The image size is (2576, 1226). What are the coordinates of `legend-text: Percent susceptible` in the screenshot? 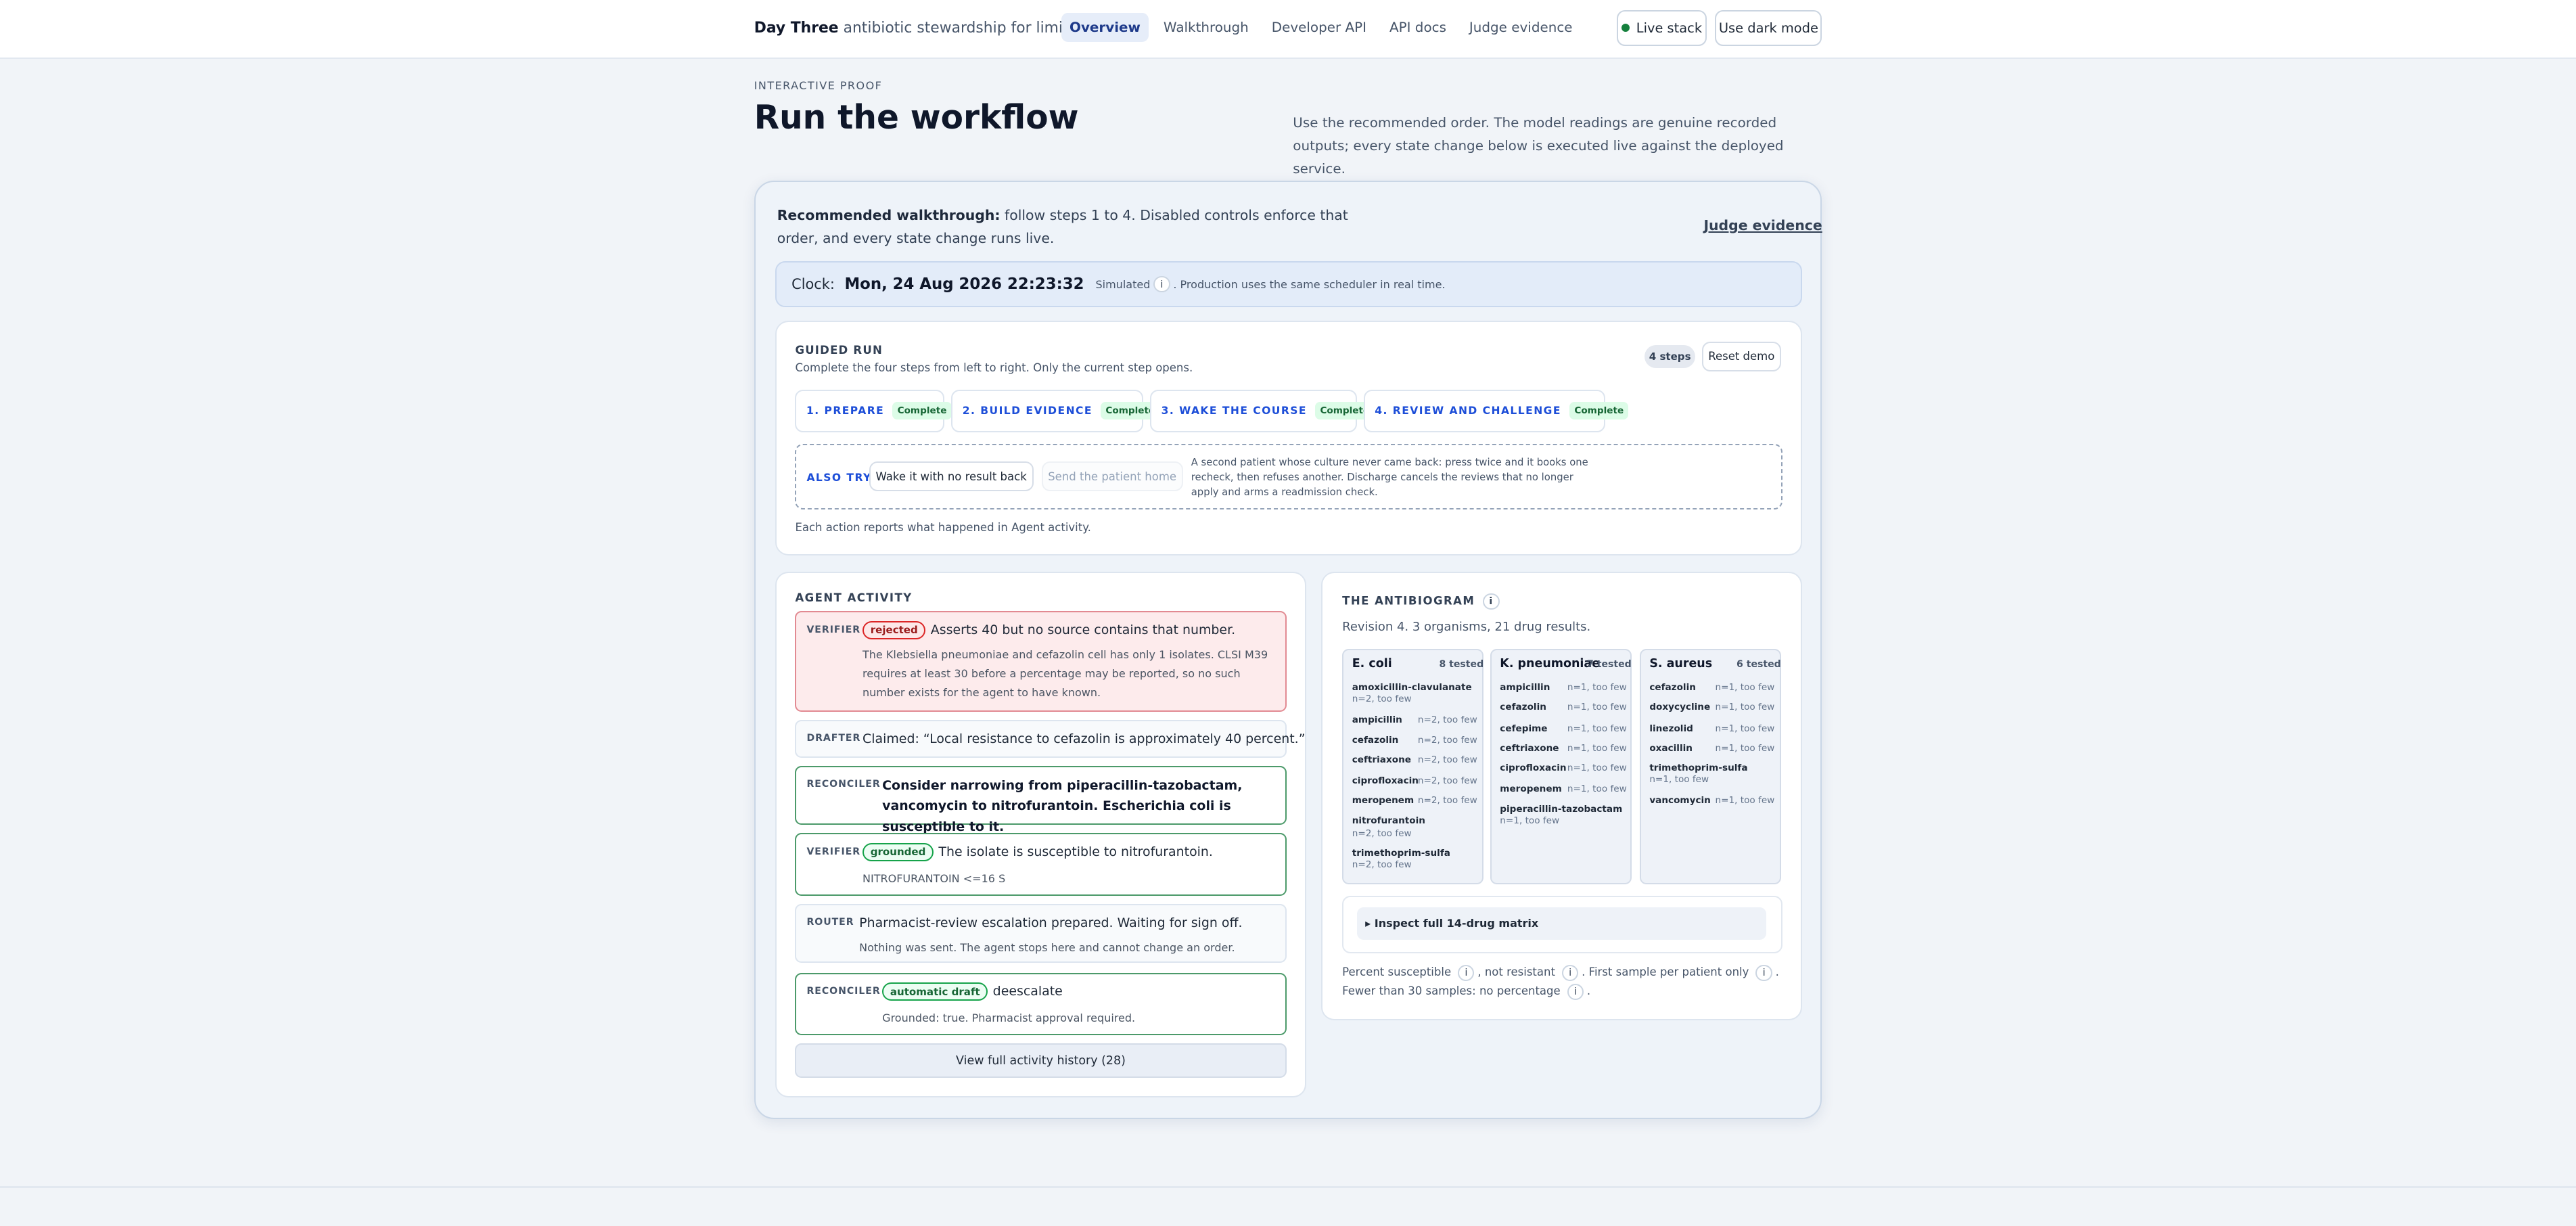 It's located at (1397, 972).